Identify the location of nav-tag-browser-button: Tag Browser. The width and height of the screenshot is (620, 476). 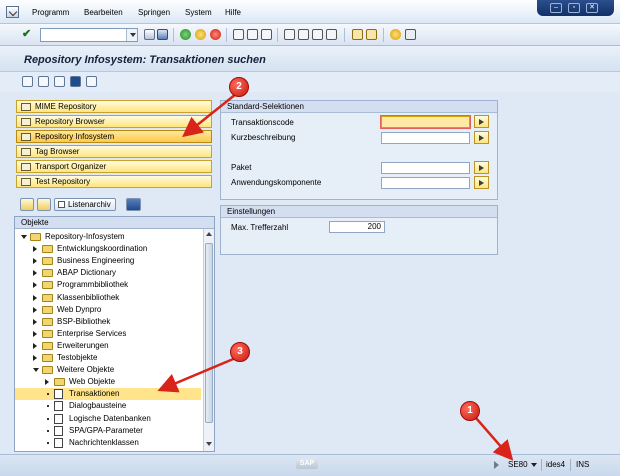
(114, 151).